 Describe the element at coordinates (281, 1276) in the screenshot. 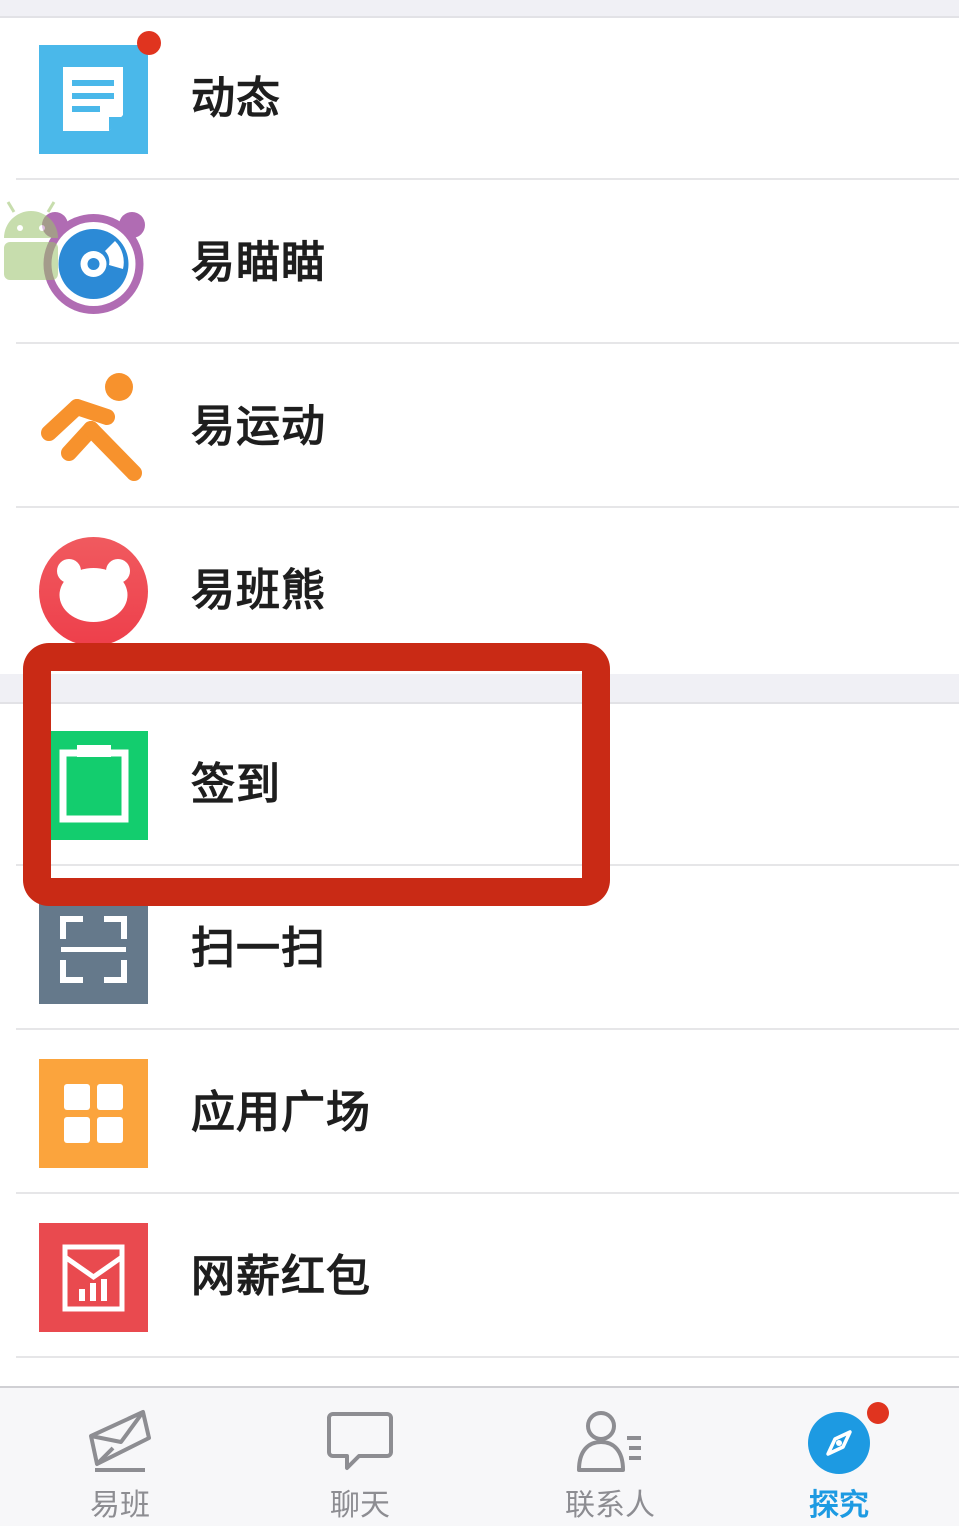

I see `menu-item-label: 网薪红包` at that location.